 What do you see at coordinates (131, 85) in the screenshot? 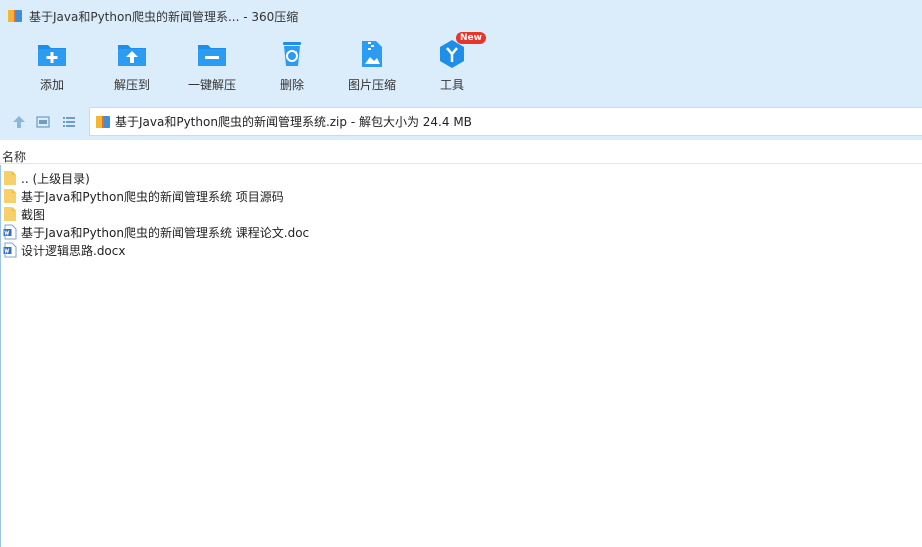
I see `extract-to-button-label: 解压到` at bounding box center [131, 85].